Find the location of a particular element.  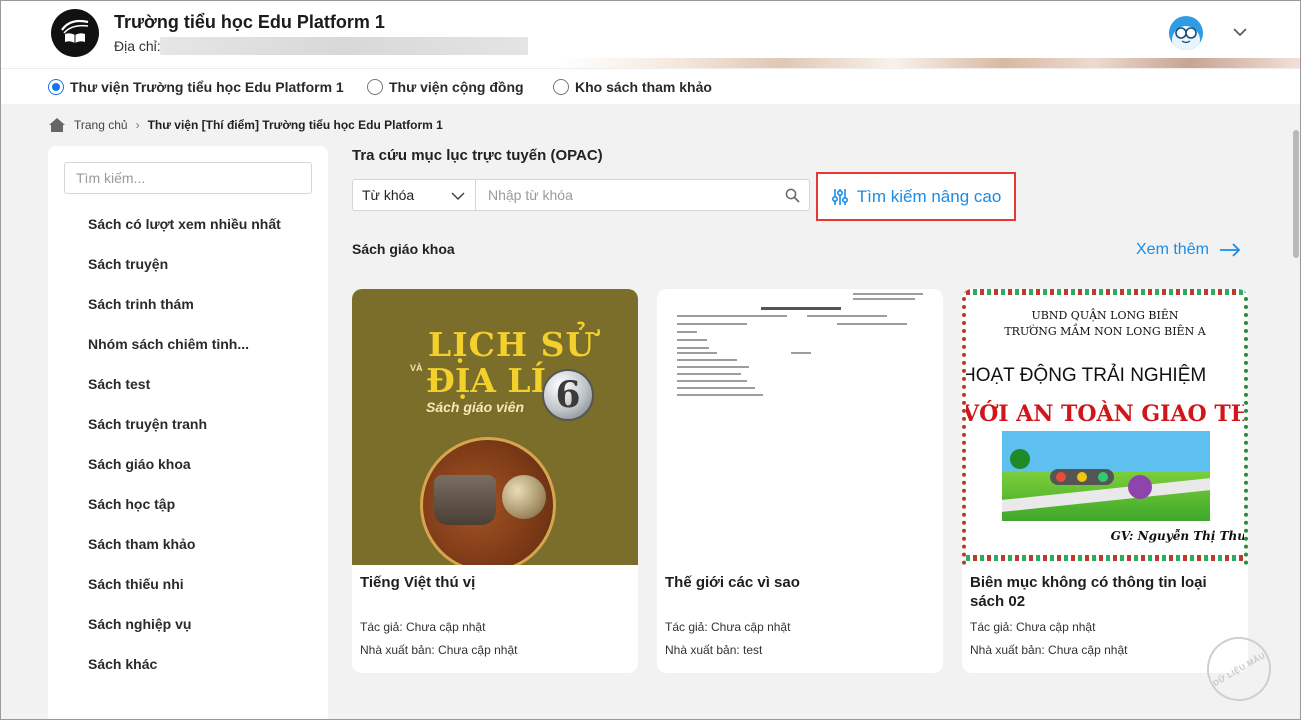

search-type-select: Từ khóa is located at coordinates (414, 195).